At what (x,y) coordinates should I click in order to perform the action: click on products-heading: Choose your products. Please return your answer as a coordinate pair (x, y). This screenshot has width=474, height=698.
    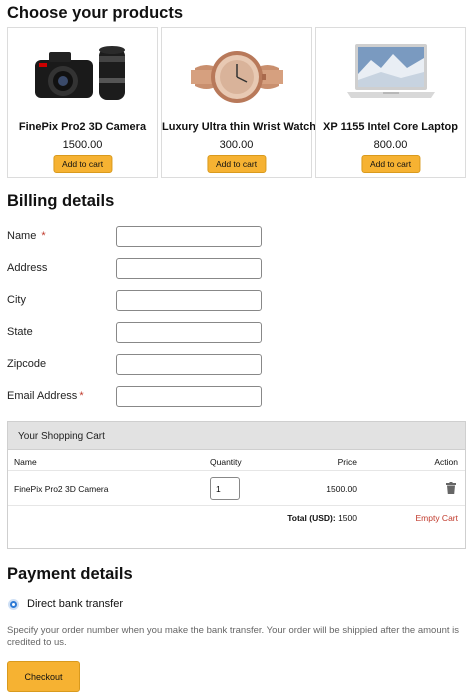
    Looking at the image, I should click on (95, 13).